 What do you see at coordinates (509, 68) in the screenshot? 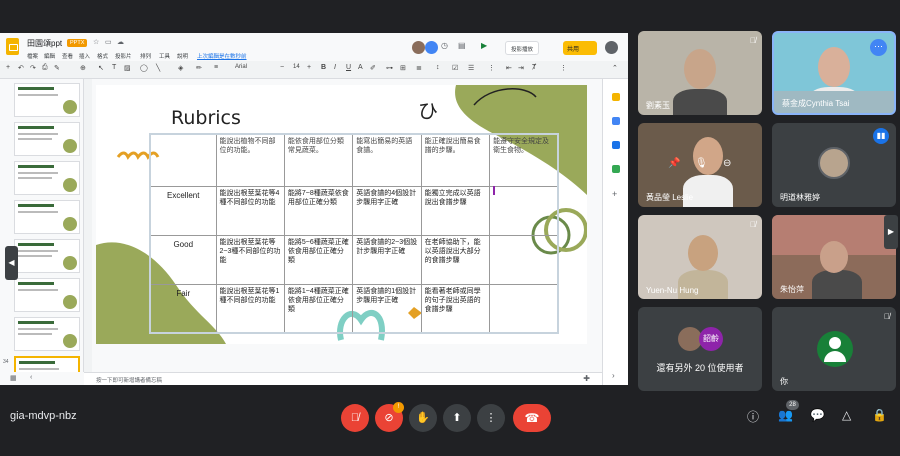
I see `indent-icon: ⇤` at bounding box center [509, 68].